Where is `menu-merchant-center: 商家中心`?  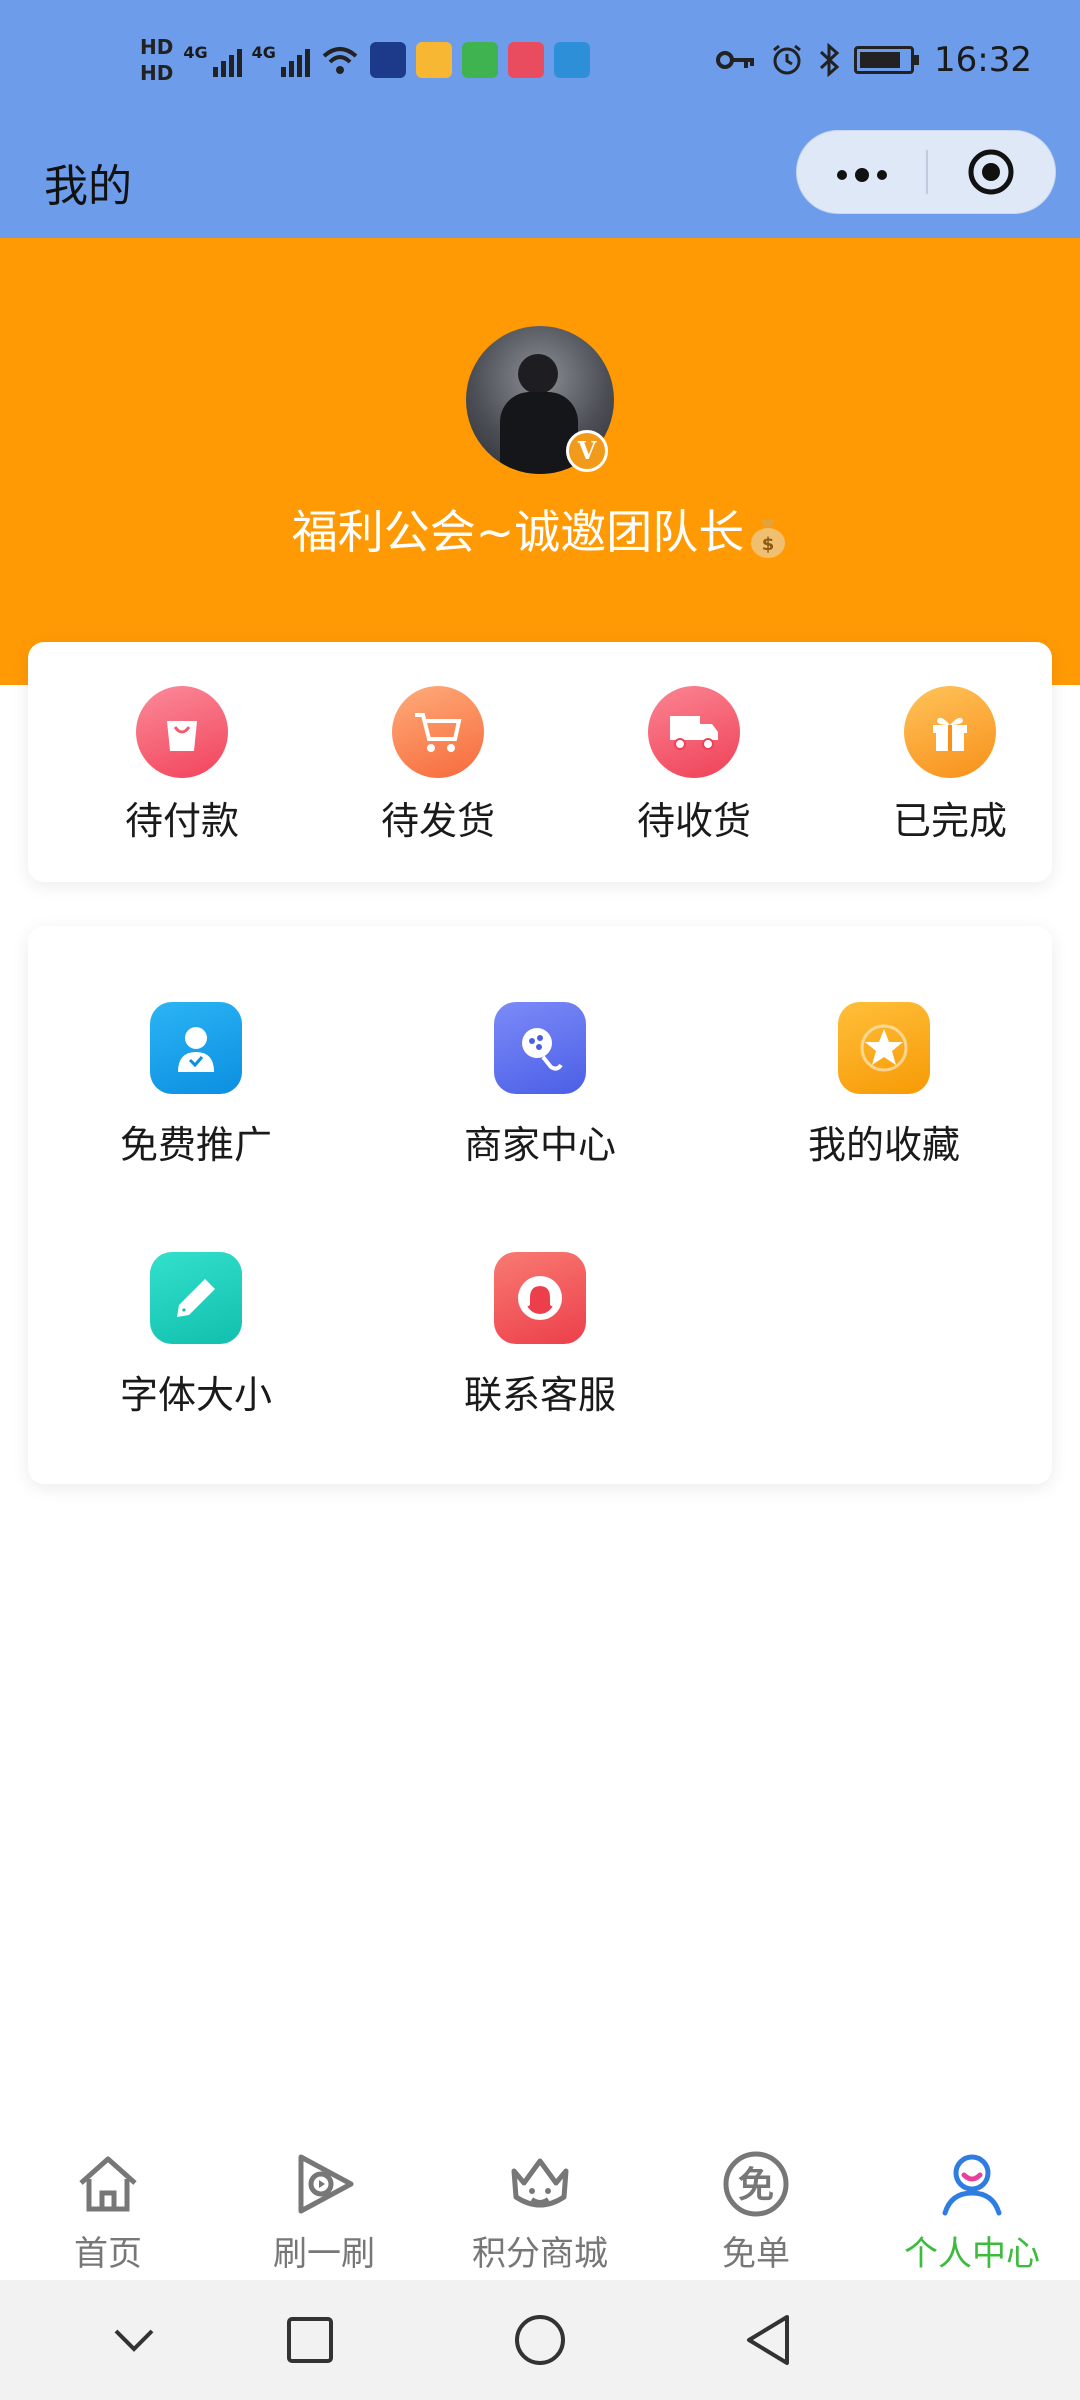
menu-merchant-center: 商家中心 is located at coordinates (540, 1085).